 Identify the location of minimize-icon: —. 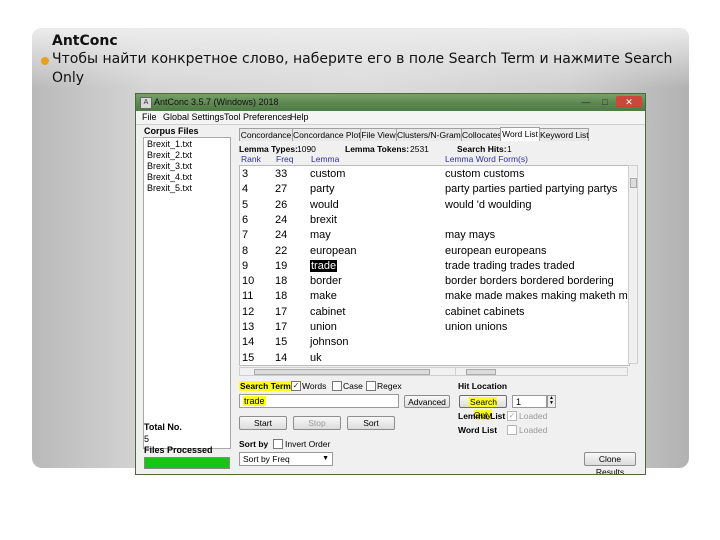
(586, 102).